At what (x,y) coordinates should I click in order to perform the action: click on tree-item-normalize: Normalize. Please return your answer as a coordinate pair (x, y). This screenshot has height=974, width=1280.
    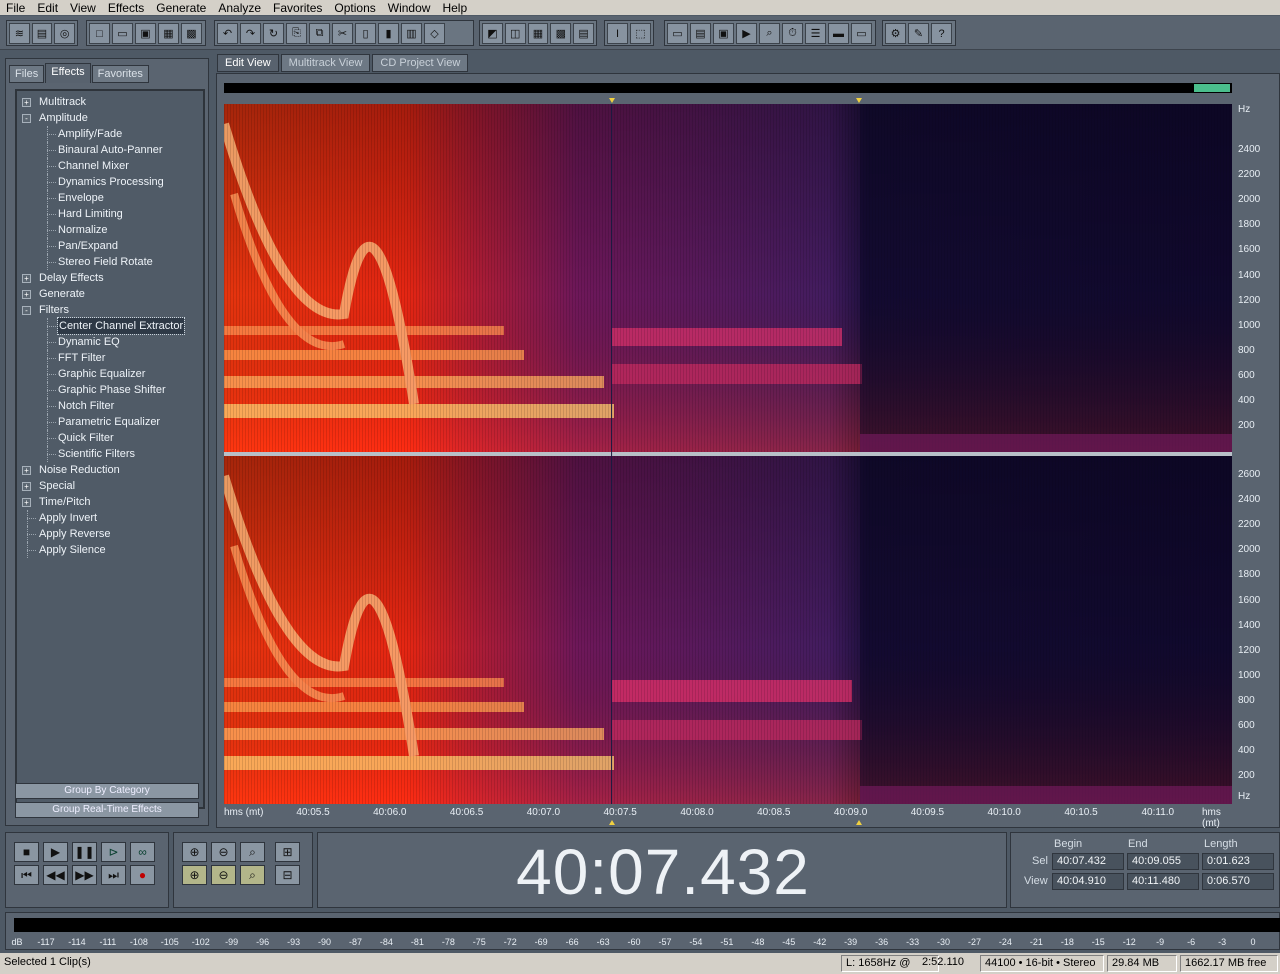
    Looking at the image, I should click on (110, 230).